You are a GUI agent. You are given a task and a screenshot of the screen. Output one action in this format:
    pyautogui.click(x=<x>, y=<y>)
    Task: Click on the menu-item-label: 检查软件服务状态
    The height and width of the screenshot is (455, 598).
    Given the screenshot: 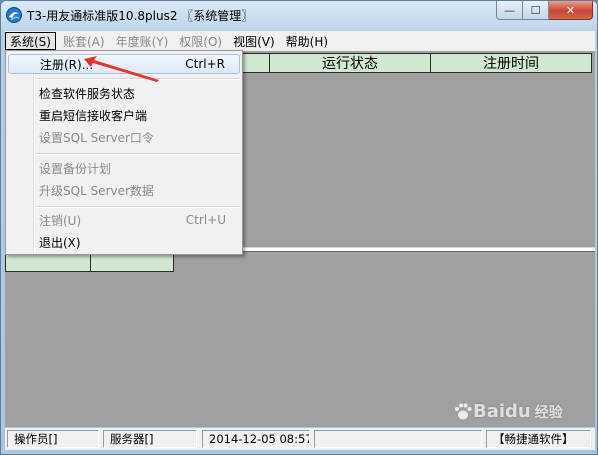 What is the action you would take?
    pyautogui.click(x=87, y=93)
    